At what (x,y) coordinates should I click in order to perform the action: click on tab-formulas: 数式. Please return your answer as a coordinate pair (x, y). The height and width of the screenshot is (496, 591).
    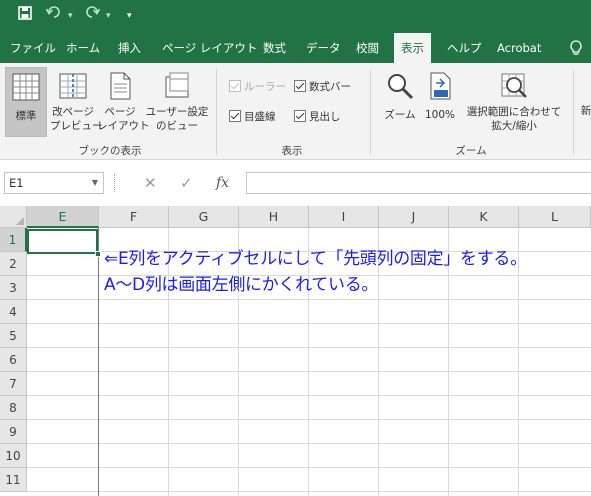
    Looking at the image, I should click on (274, 48).